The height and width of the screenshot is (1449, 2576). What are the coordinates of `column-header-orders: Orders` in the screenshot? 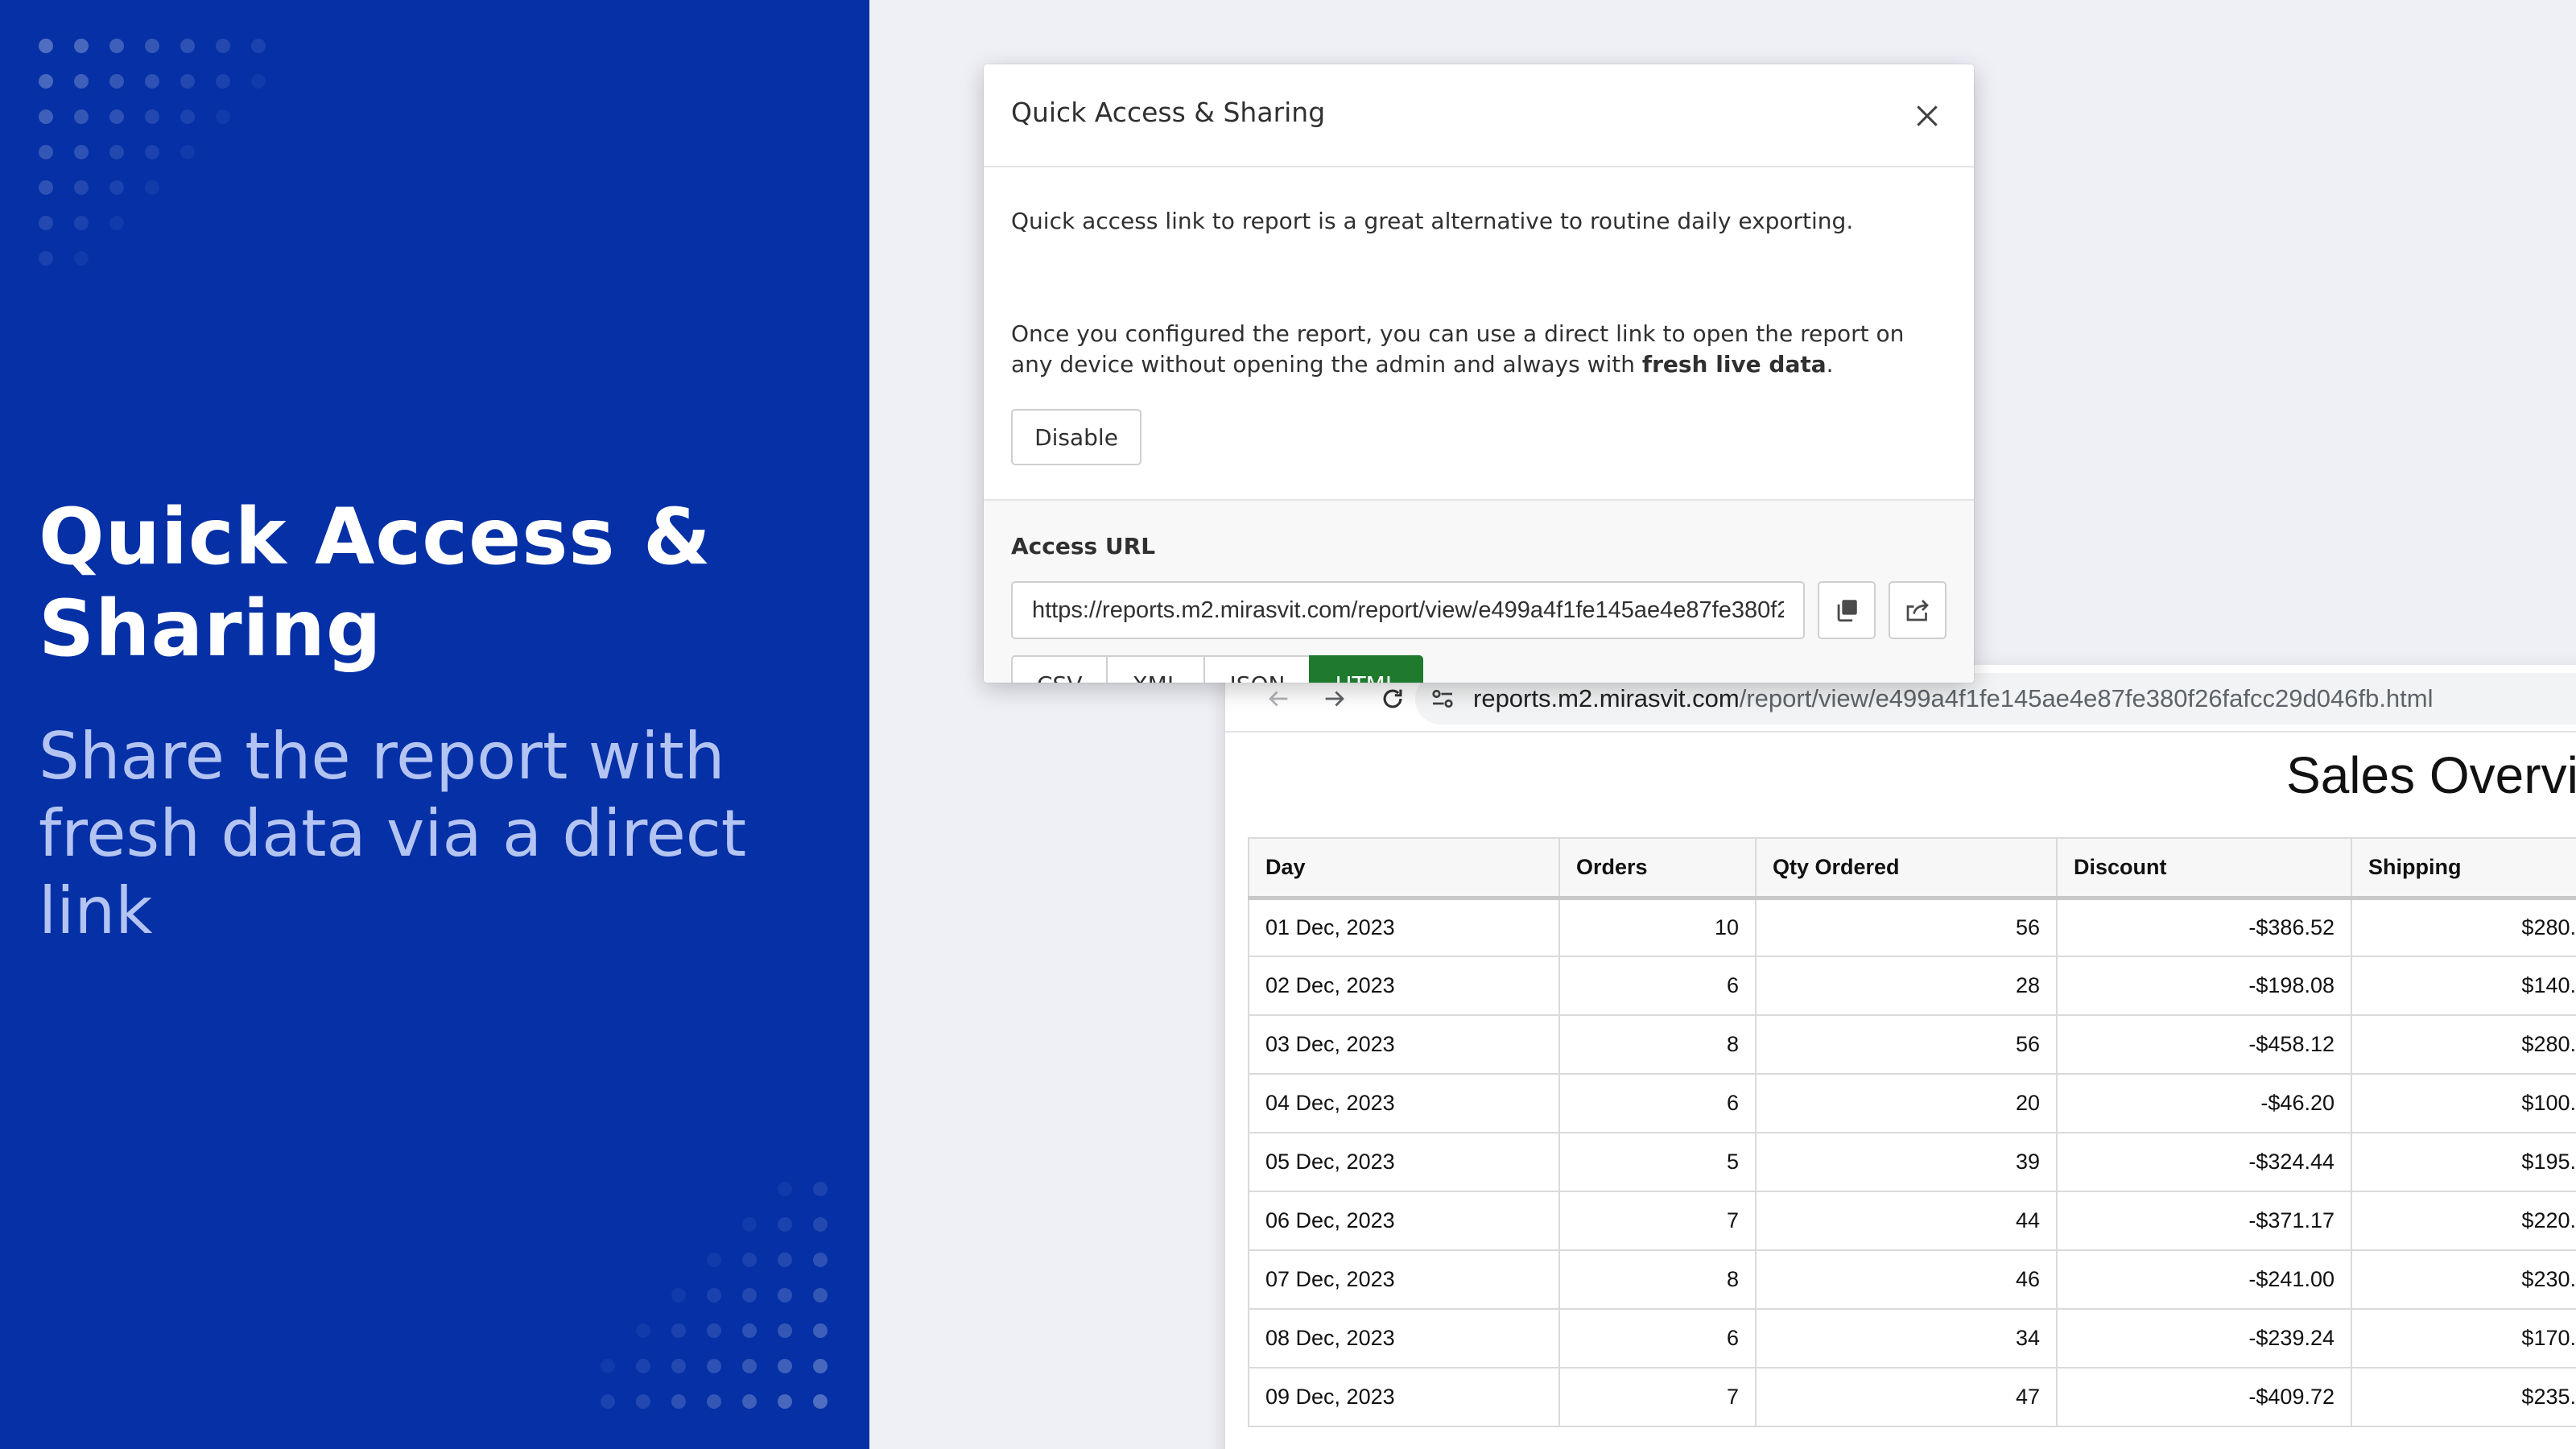 It's located at (1657, 868).